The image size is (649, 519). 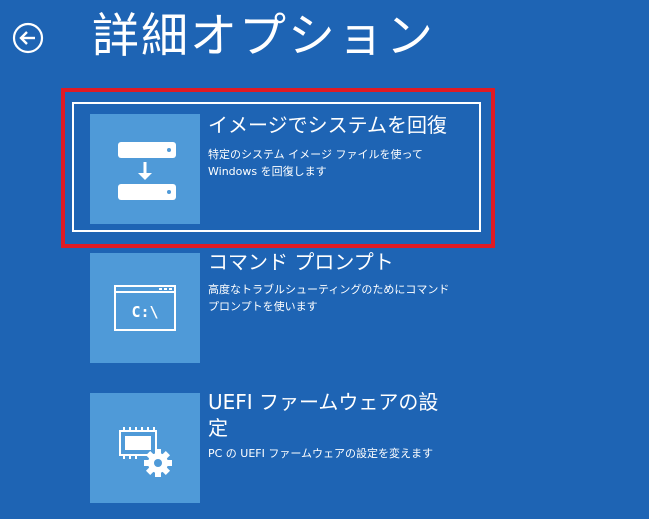 What do you see at coordinates (263, 36) in the screenshot?
I see `page-title: 詳細オプション` at bounding box center [263, 36].